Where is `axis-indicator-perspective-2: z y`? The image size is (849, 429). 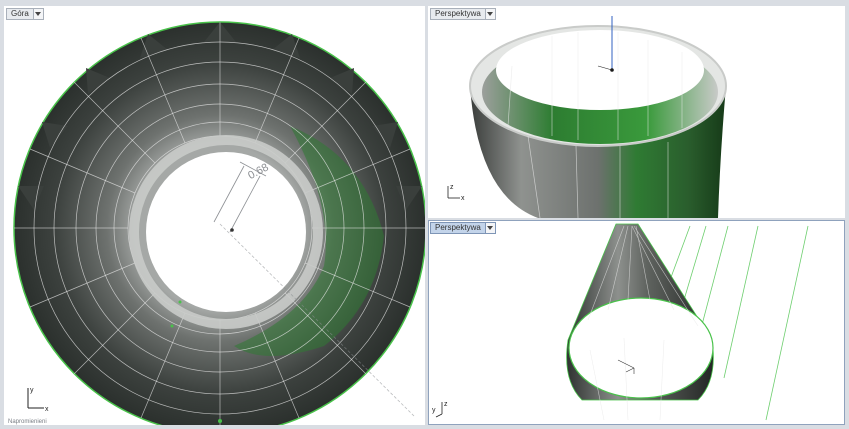 axis-indicator-perspective-2: z y is located at coordinates (447, 411).